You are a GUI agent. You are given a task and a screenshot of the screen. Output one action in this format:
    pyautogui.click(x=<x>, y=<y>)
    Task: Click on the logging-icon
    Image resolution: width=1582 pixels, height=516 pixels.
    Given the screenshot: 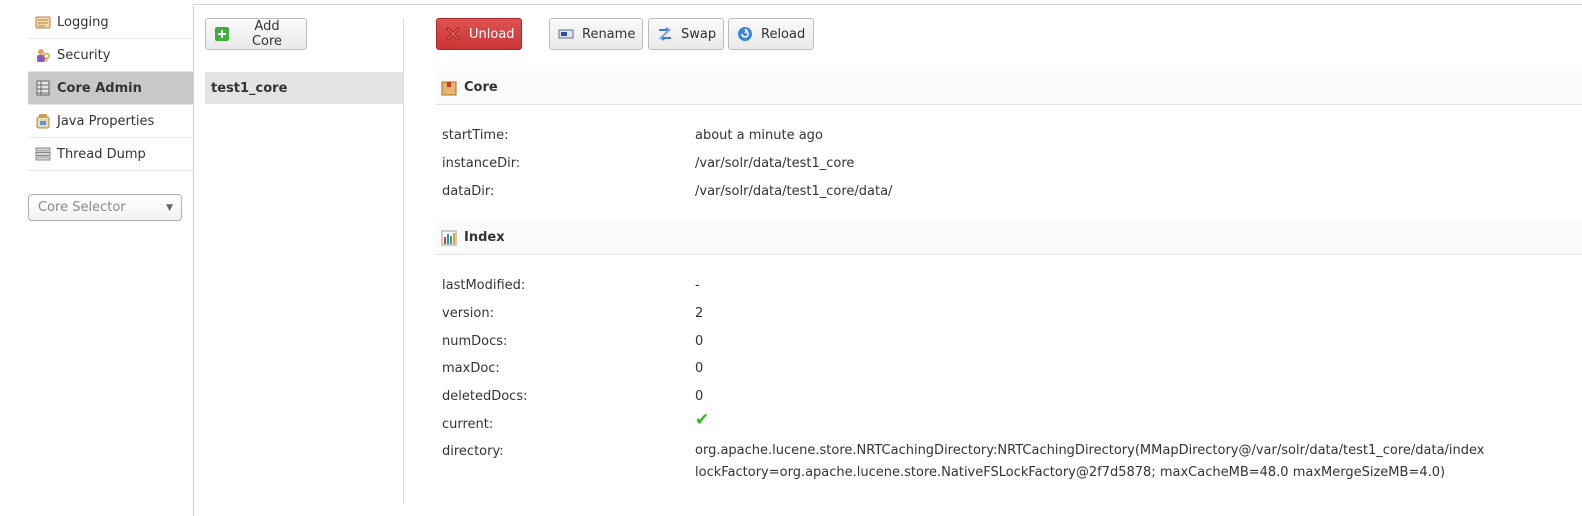 What is the action you would take?
    pyautogui.click(x=43, y=22)
    